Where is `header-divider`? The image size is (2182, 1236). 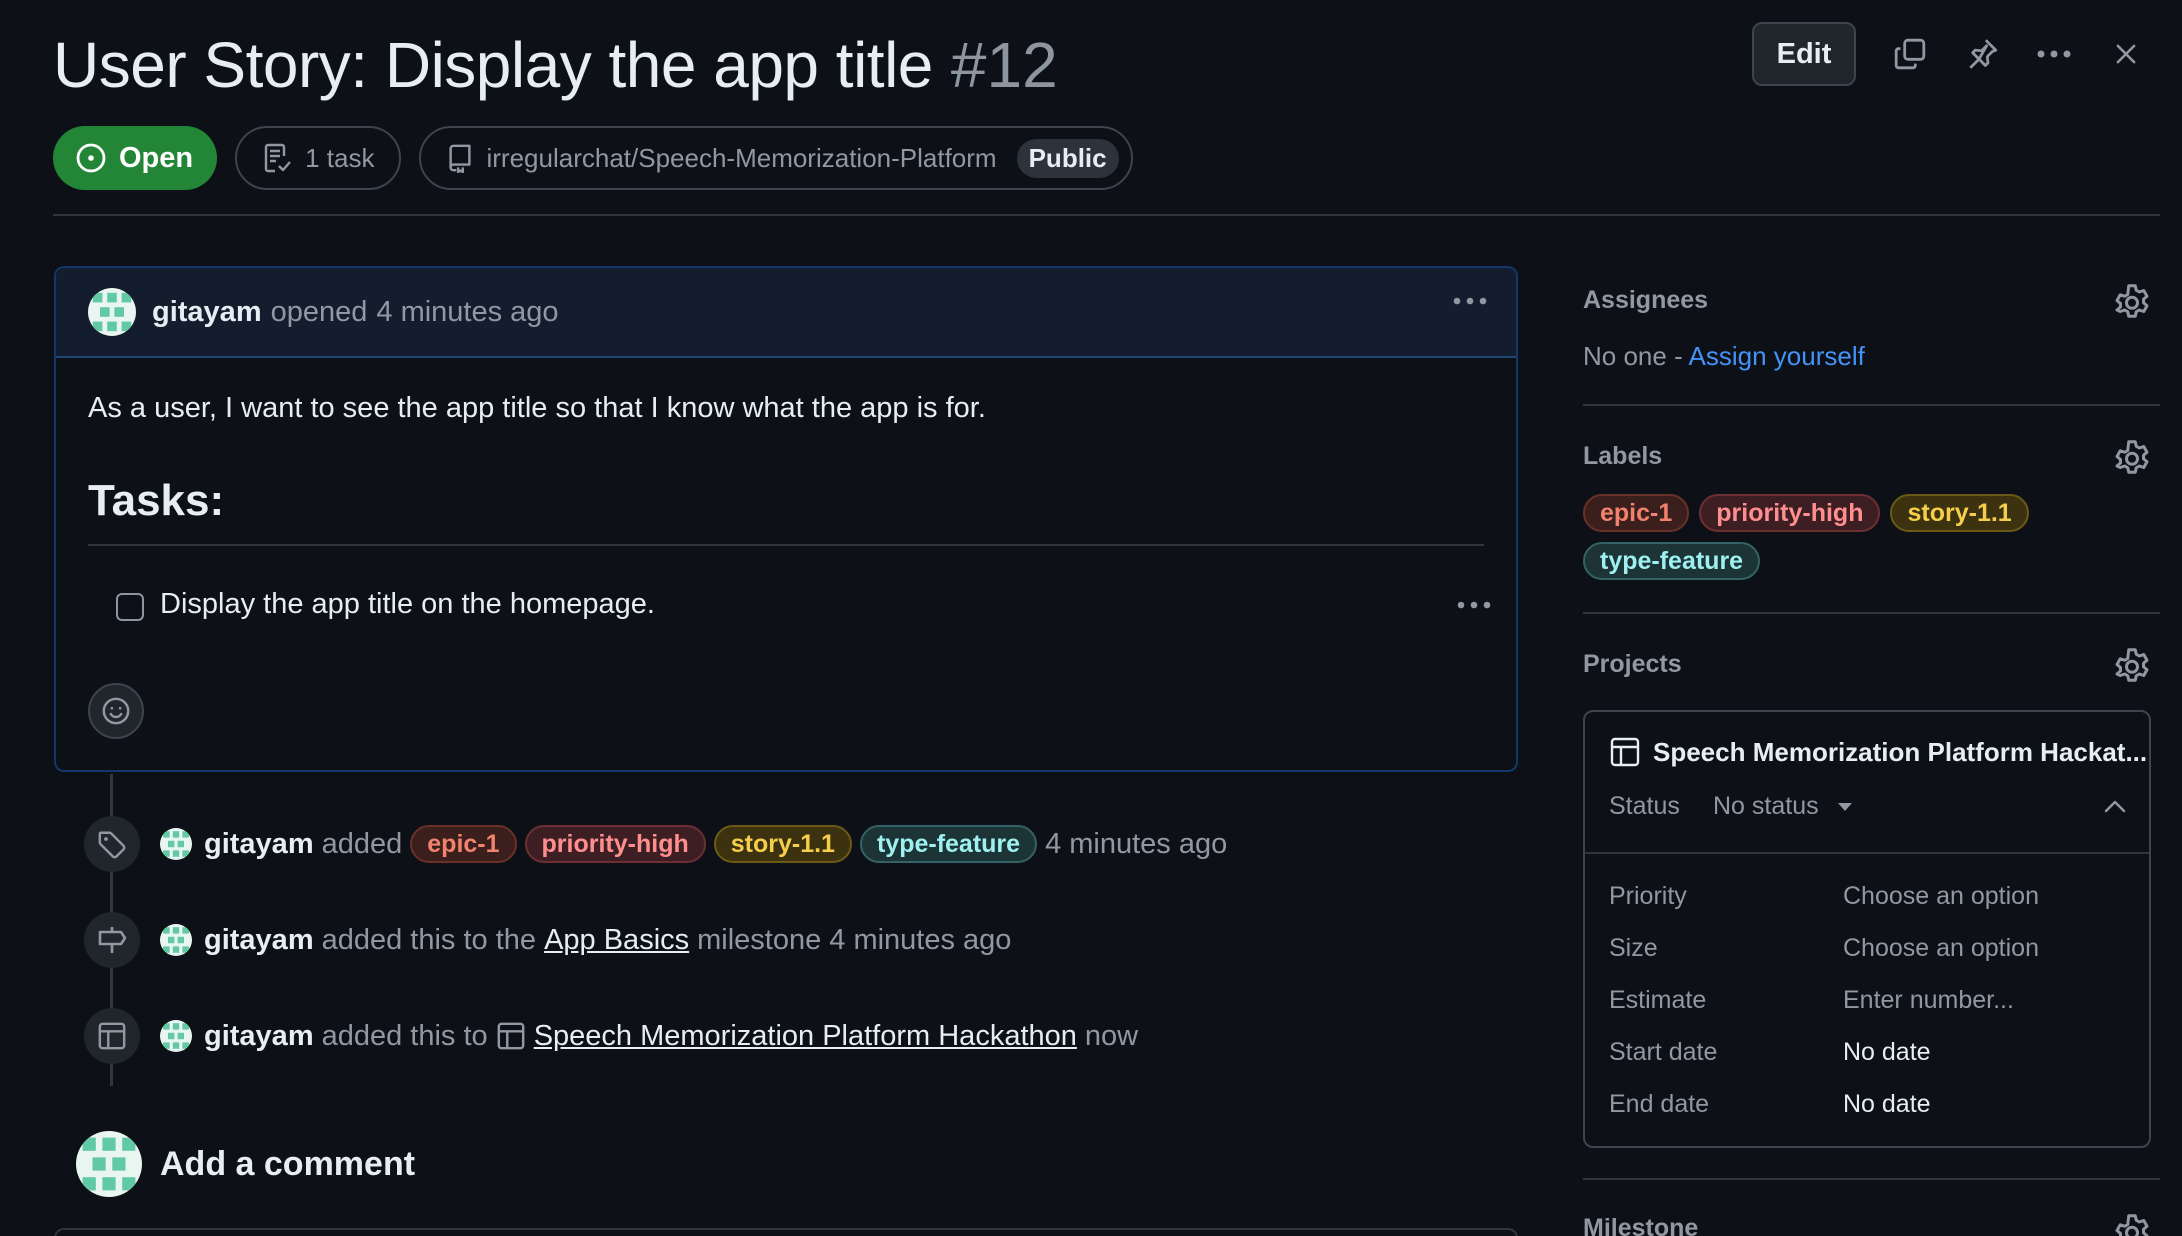
header-divider is located at coordinates (1106, 215).